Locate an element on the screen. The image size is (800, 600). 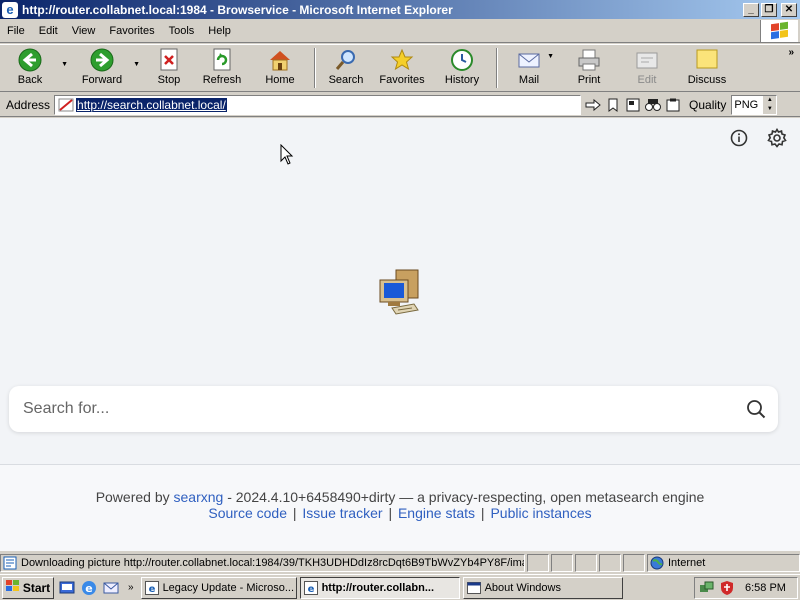
menu-tools: Tools is located at coordinates (182, 31).